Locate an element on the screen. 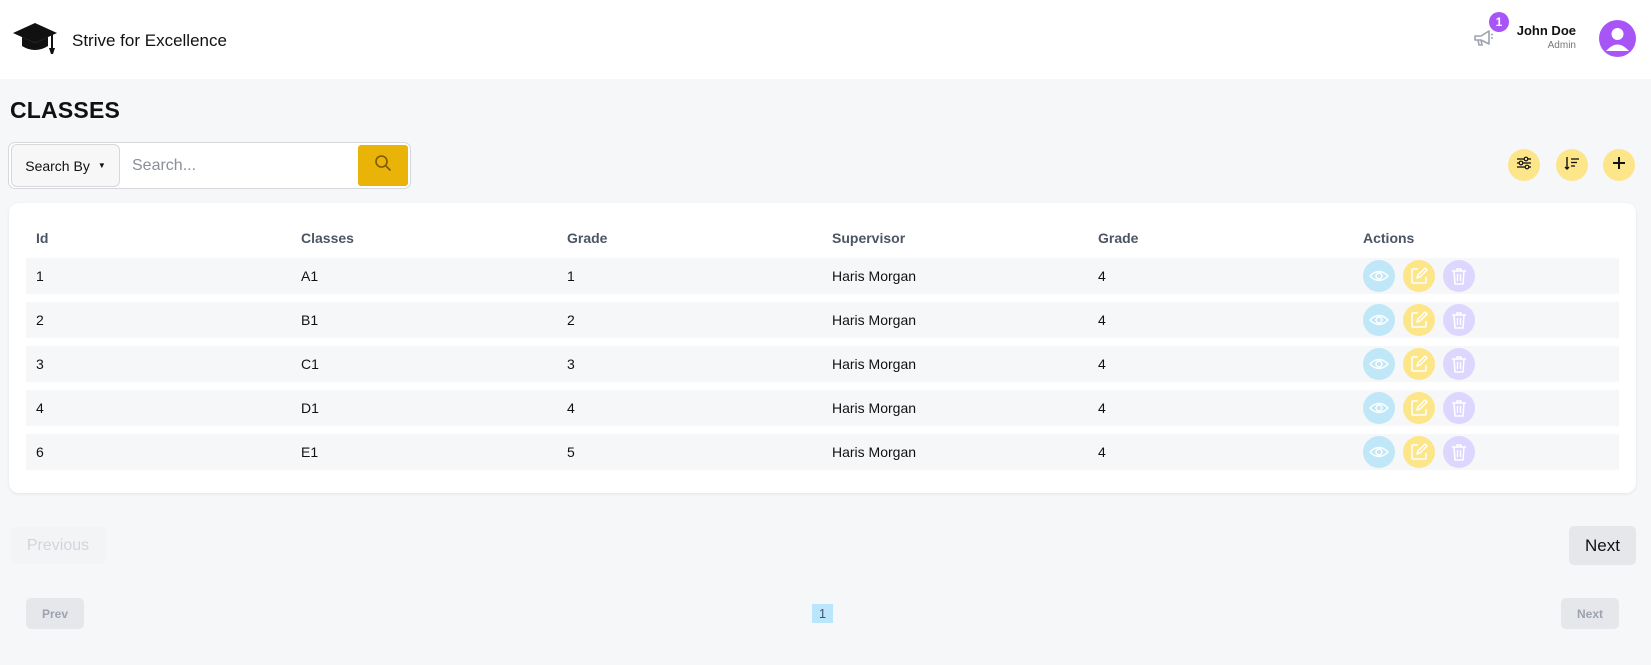  brand: Strive for Excellence is located at coordinates (119, 40).